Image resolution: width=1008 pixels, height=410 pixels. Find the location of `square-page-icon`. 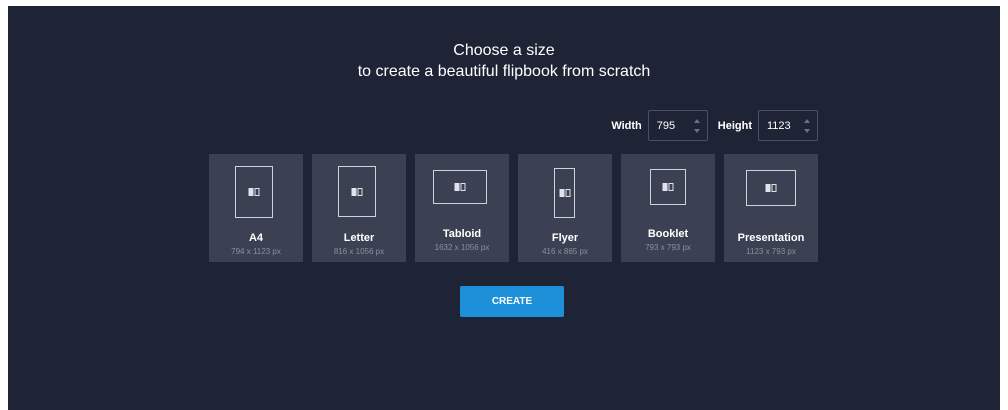

square-page-icon is located at coordinates (668, 187).